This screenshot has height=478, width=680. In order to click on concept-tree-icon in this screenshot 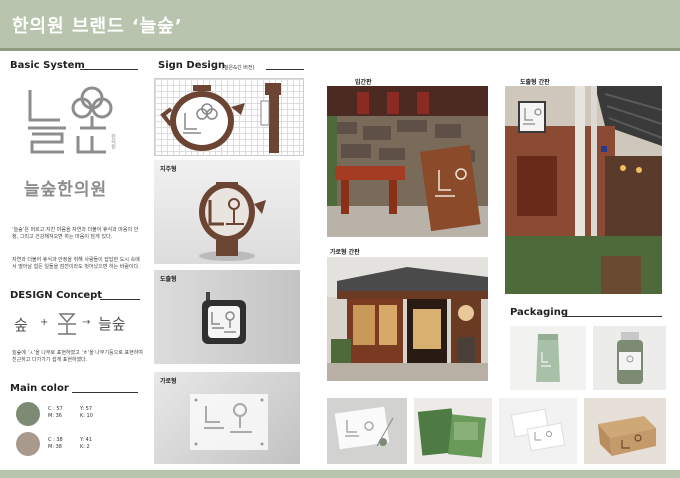, I will do `click(67, 324)`.